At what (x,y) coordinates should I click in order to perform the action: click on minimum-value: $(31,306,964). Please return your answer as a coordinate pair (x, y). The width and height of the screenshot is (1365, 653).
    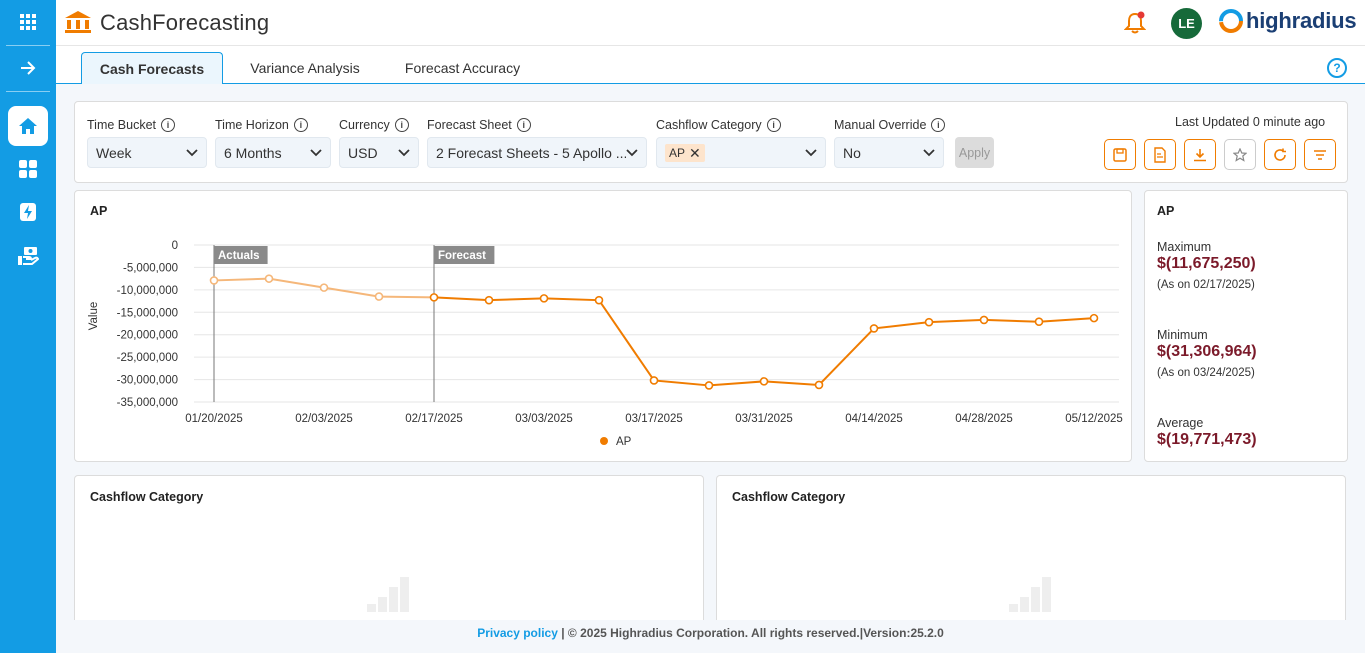
    Looking at the image, I should click on (1207, 351).